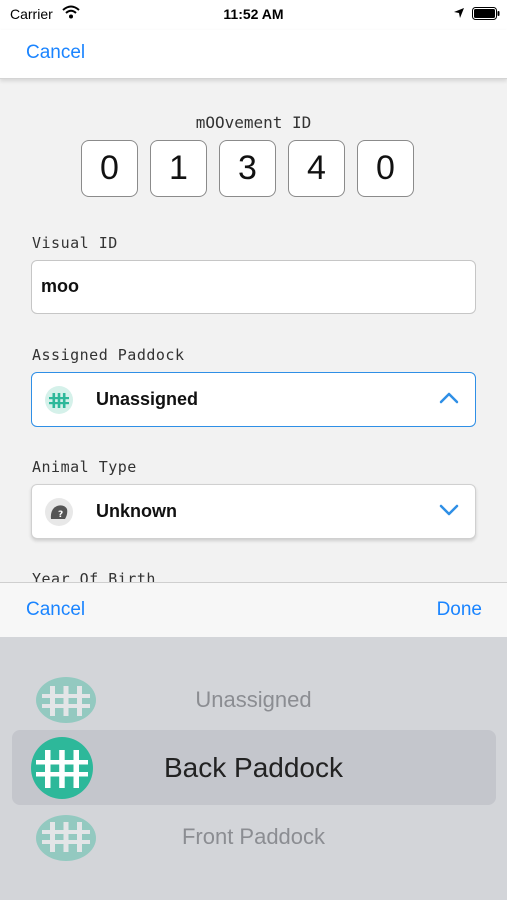 The image size is (507, 900). I want to click on movement-id-digit: 3, so click(247, 168).